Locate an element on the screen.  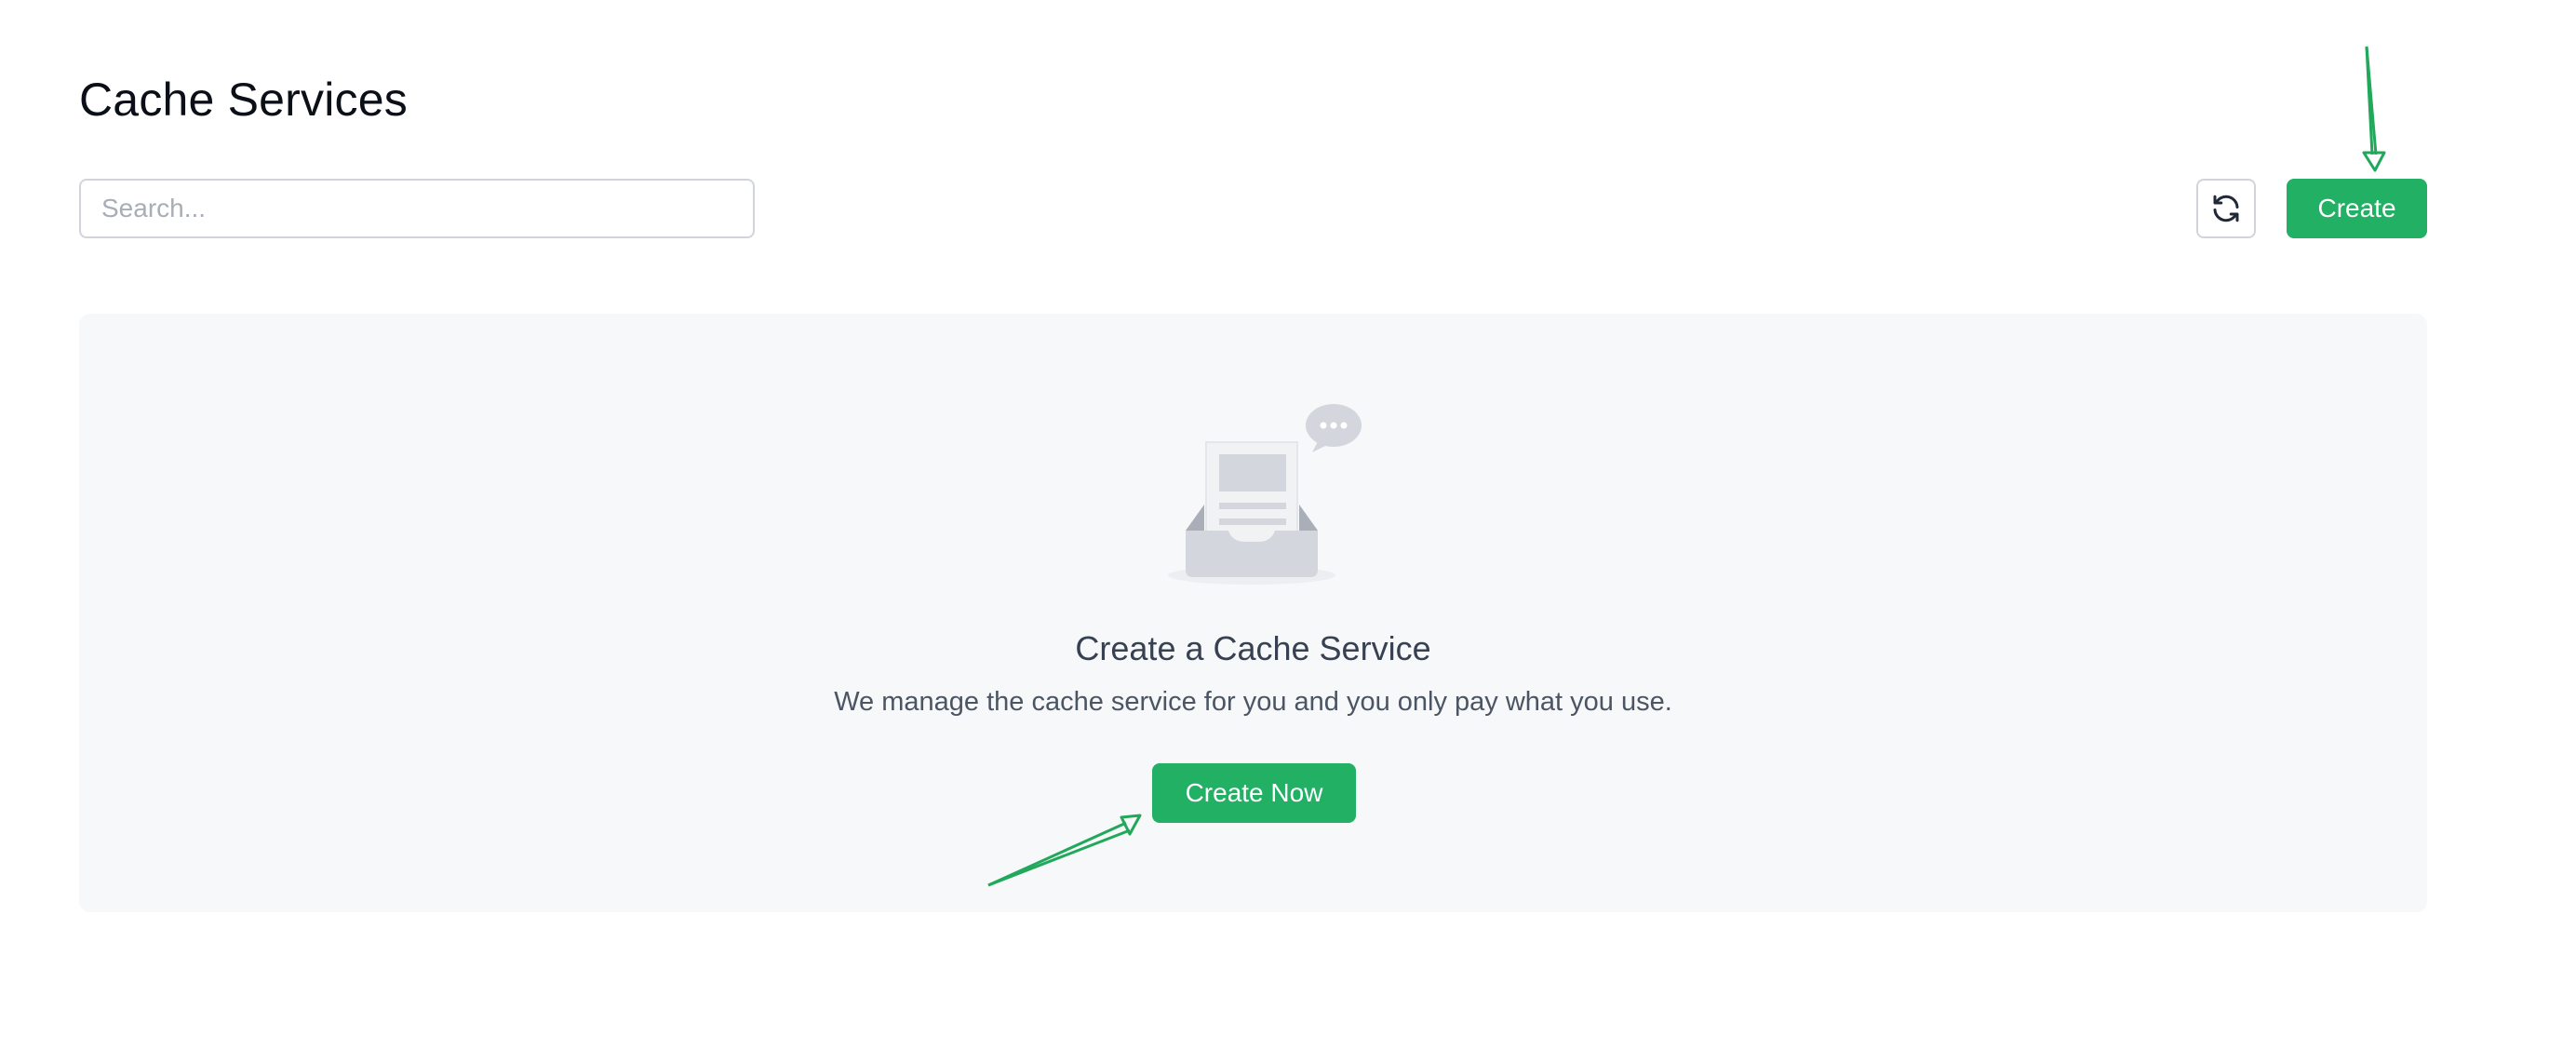
refresh-button is located at coordinates (2226, 208).